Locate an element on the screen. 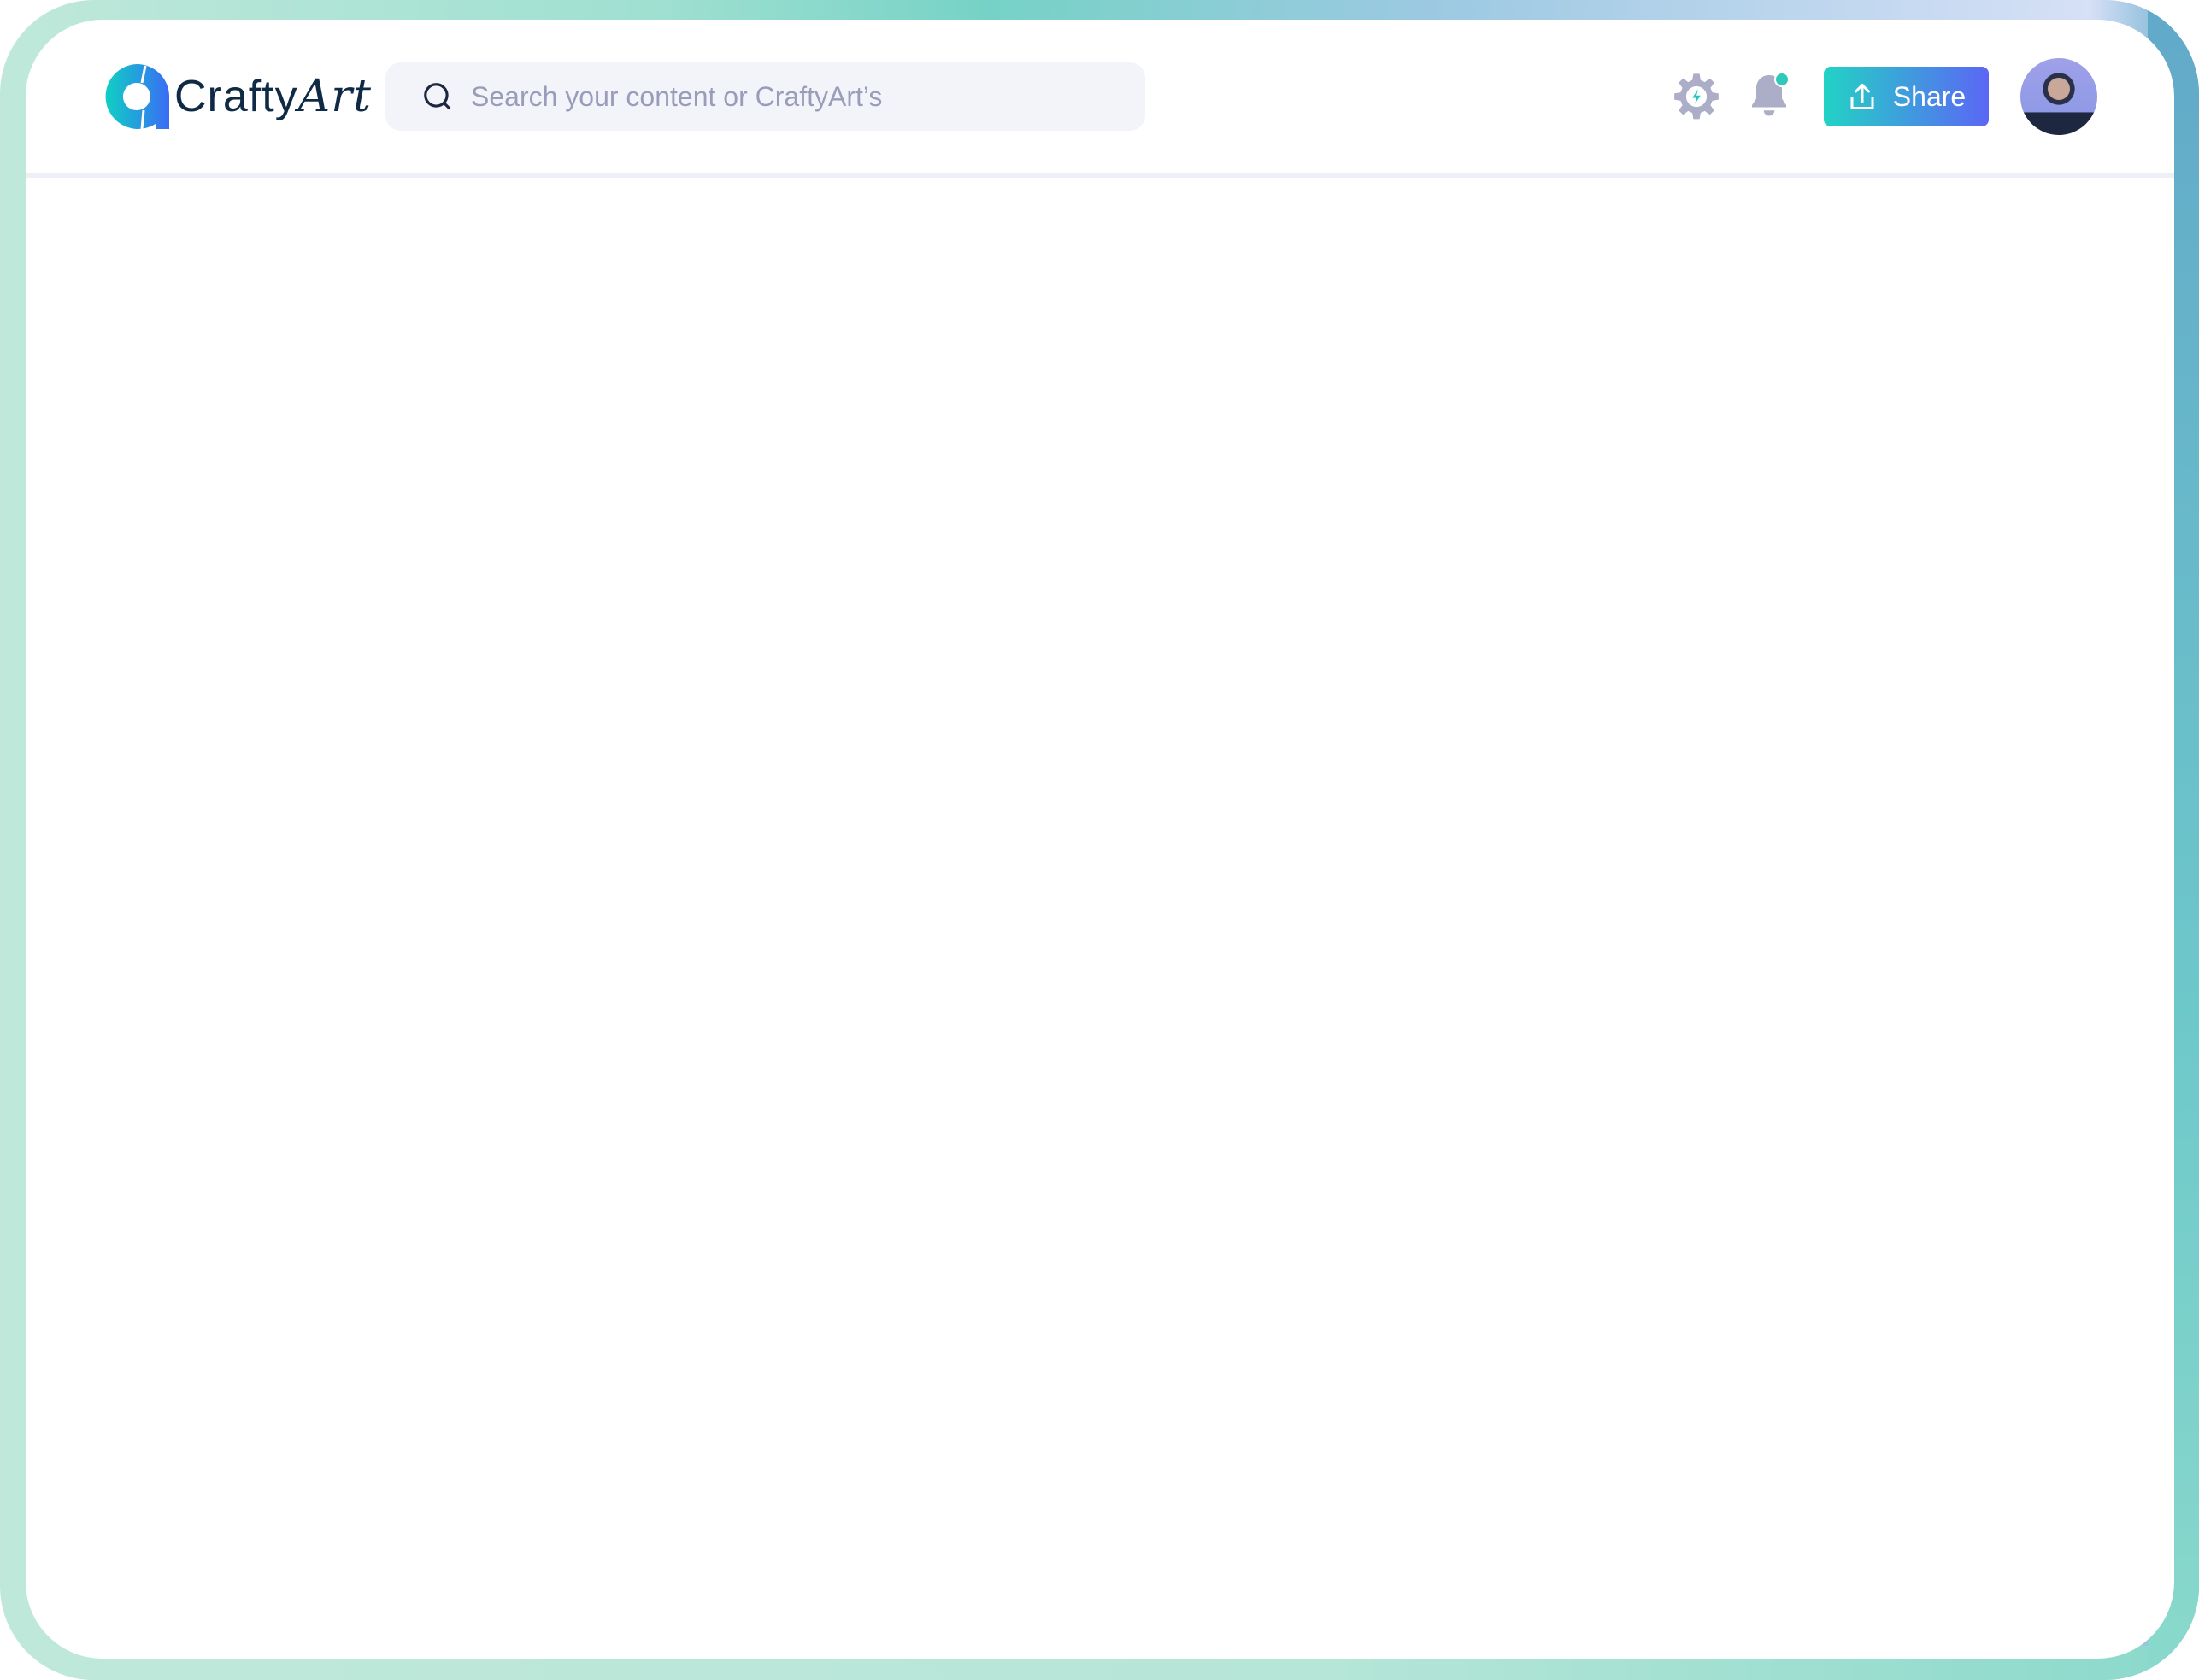  share-label: Share is located at coordinates (1929, 96).